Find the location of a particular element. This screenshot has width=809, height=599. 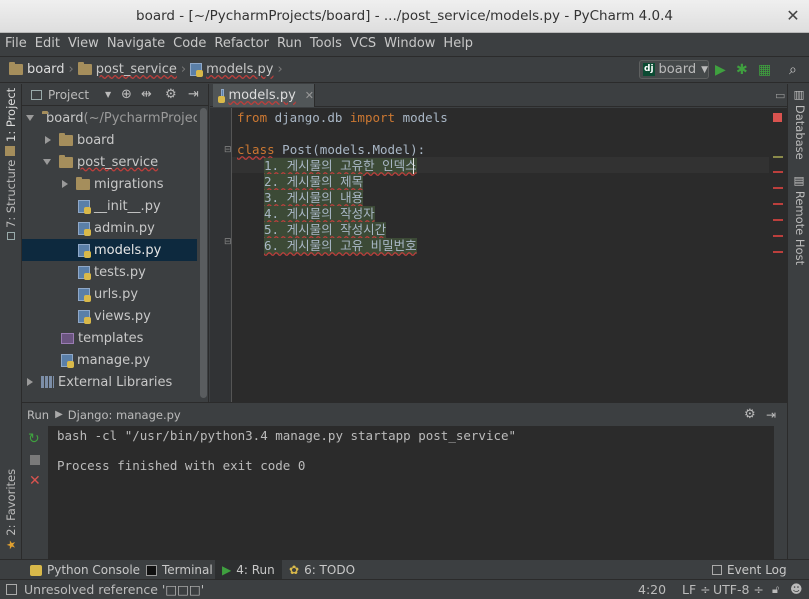

tree-item-board: board is located at coordinates (109, 140).